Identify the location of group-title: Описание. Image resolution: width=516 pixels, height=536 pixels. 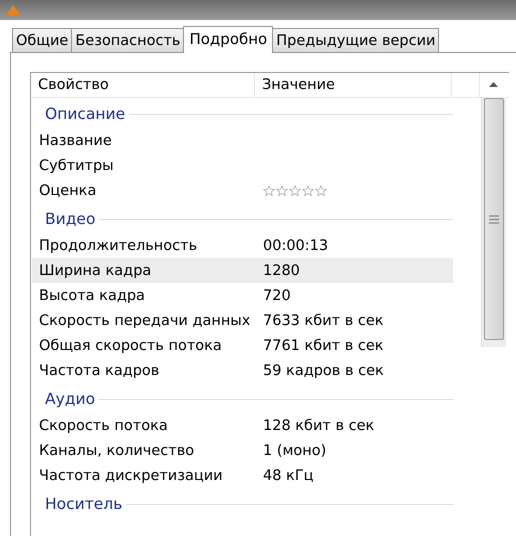
(81, 114).